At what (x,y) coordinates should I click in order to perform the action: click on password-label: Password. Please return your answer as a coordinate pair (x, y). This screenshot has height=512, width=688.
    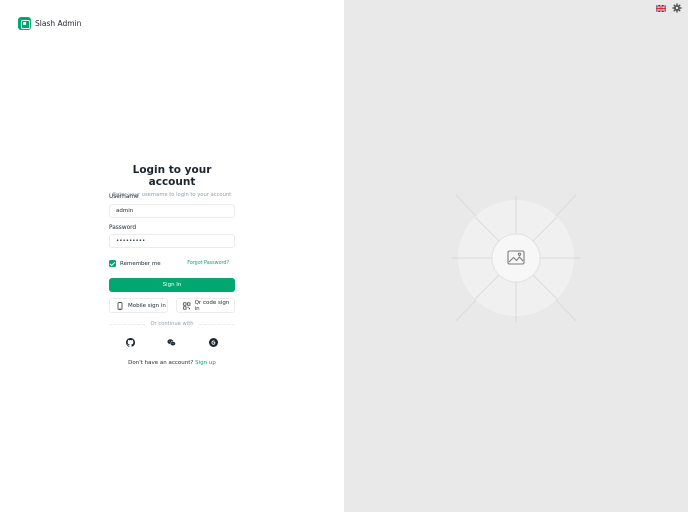
    Looking at the image, I should click on (123, 228).